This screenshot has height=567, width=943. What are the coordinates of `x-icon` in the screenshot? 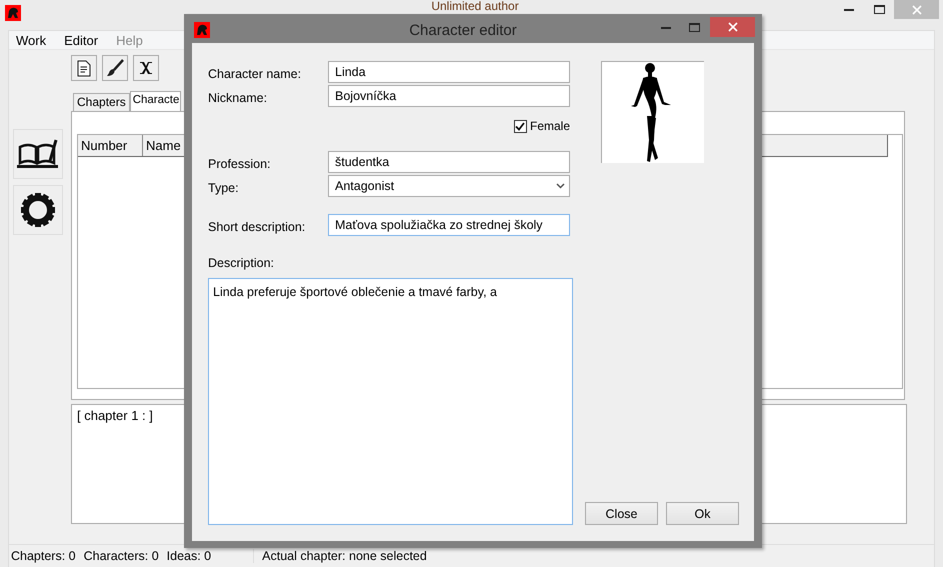 It's located at (146, 68).